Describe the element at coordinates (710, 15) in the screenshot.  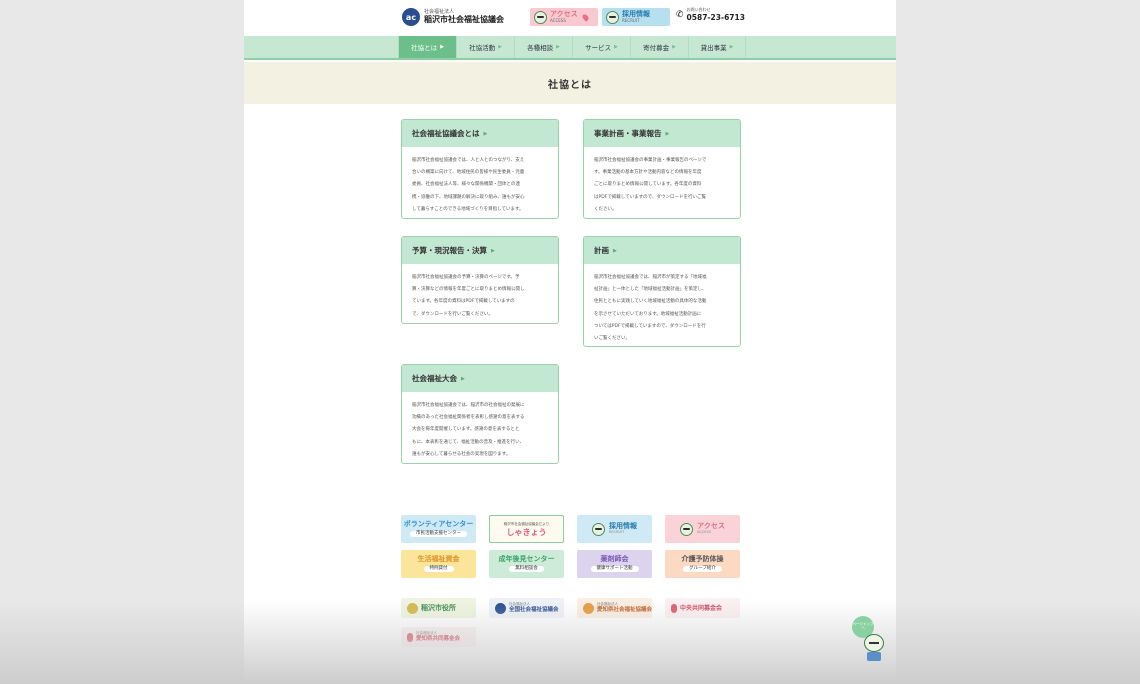
I see `phone-contact: ✆ お問い合わせ 0587-23-6713` at that location.